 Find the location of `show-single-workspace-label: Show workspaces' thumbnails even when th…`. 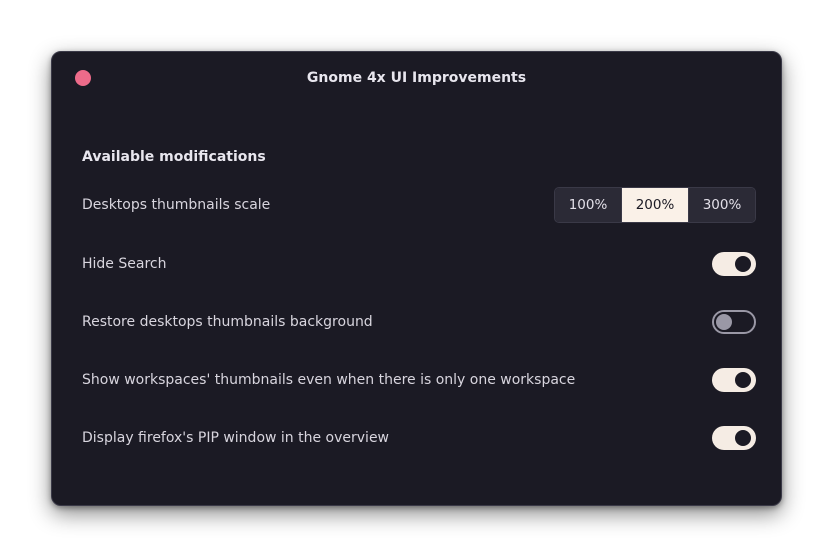

show-single-workspace-label: Show workspaces' thumbnails even when th… is located at coordinates (329, 380).